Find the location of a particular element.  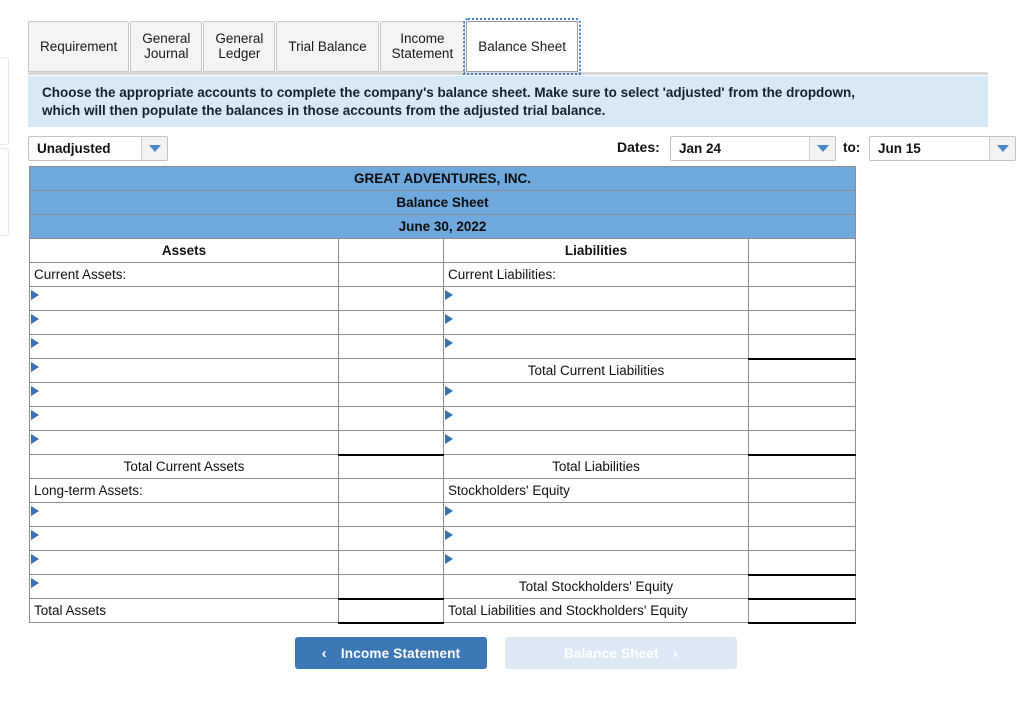

edge-ghost-panel-top is located at coordinates (4, 101).